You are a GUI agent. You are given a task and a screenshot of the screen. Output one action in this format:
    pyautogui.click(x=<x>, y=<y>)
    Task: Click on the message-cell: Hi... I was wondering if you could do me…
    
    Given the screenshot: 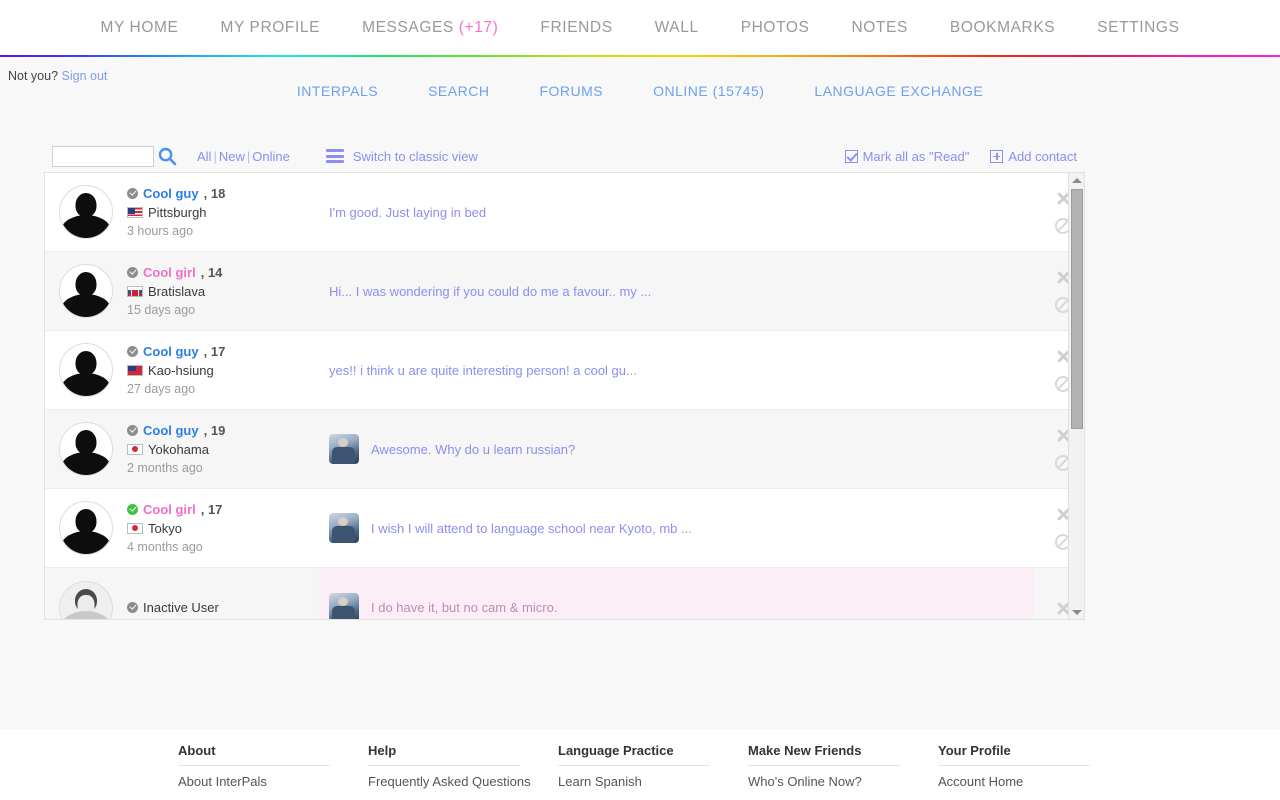 What is the action you would take?
    pyautogui.click(x=680, y=291)
    